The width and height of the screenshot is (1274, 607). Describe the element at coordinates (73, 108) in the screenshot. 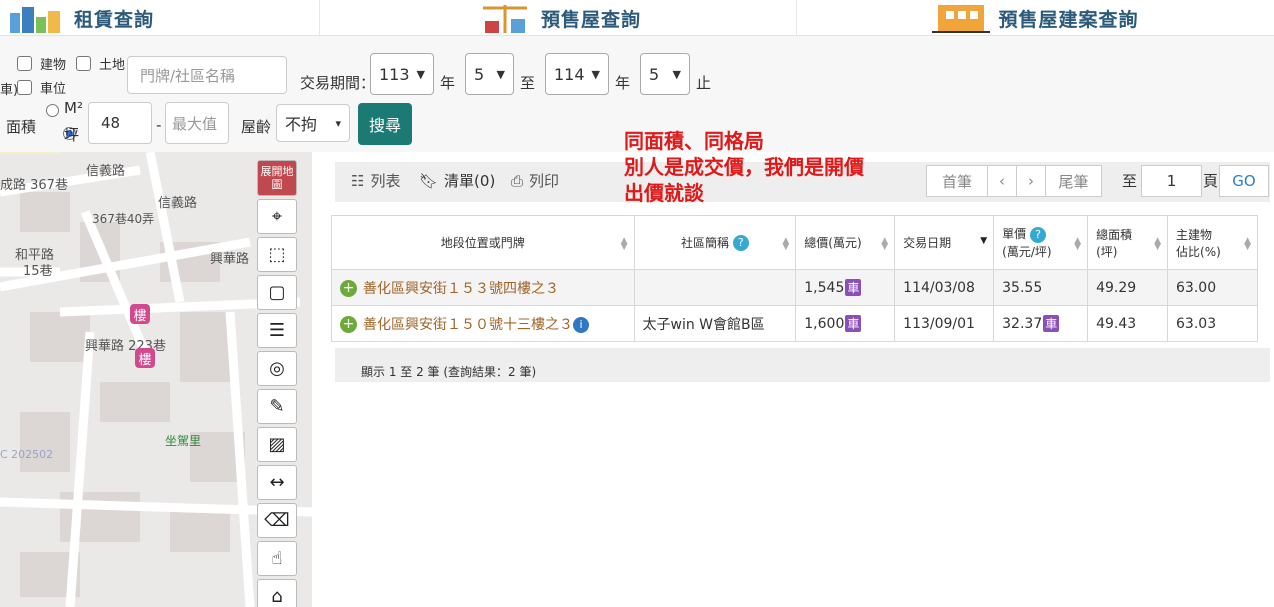

I see `radio-m2-label: M²` at that location.